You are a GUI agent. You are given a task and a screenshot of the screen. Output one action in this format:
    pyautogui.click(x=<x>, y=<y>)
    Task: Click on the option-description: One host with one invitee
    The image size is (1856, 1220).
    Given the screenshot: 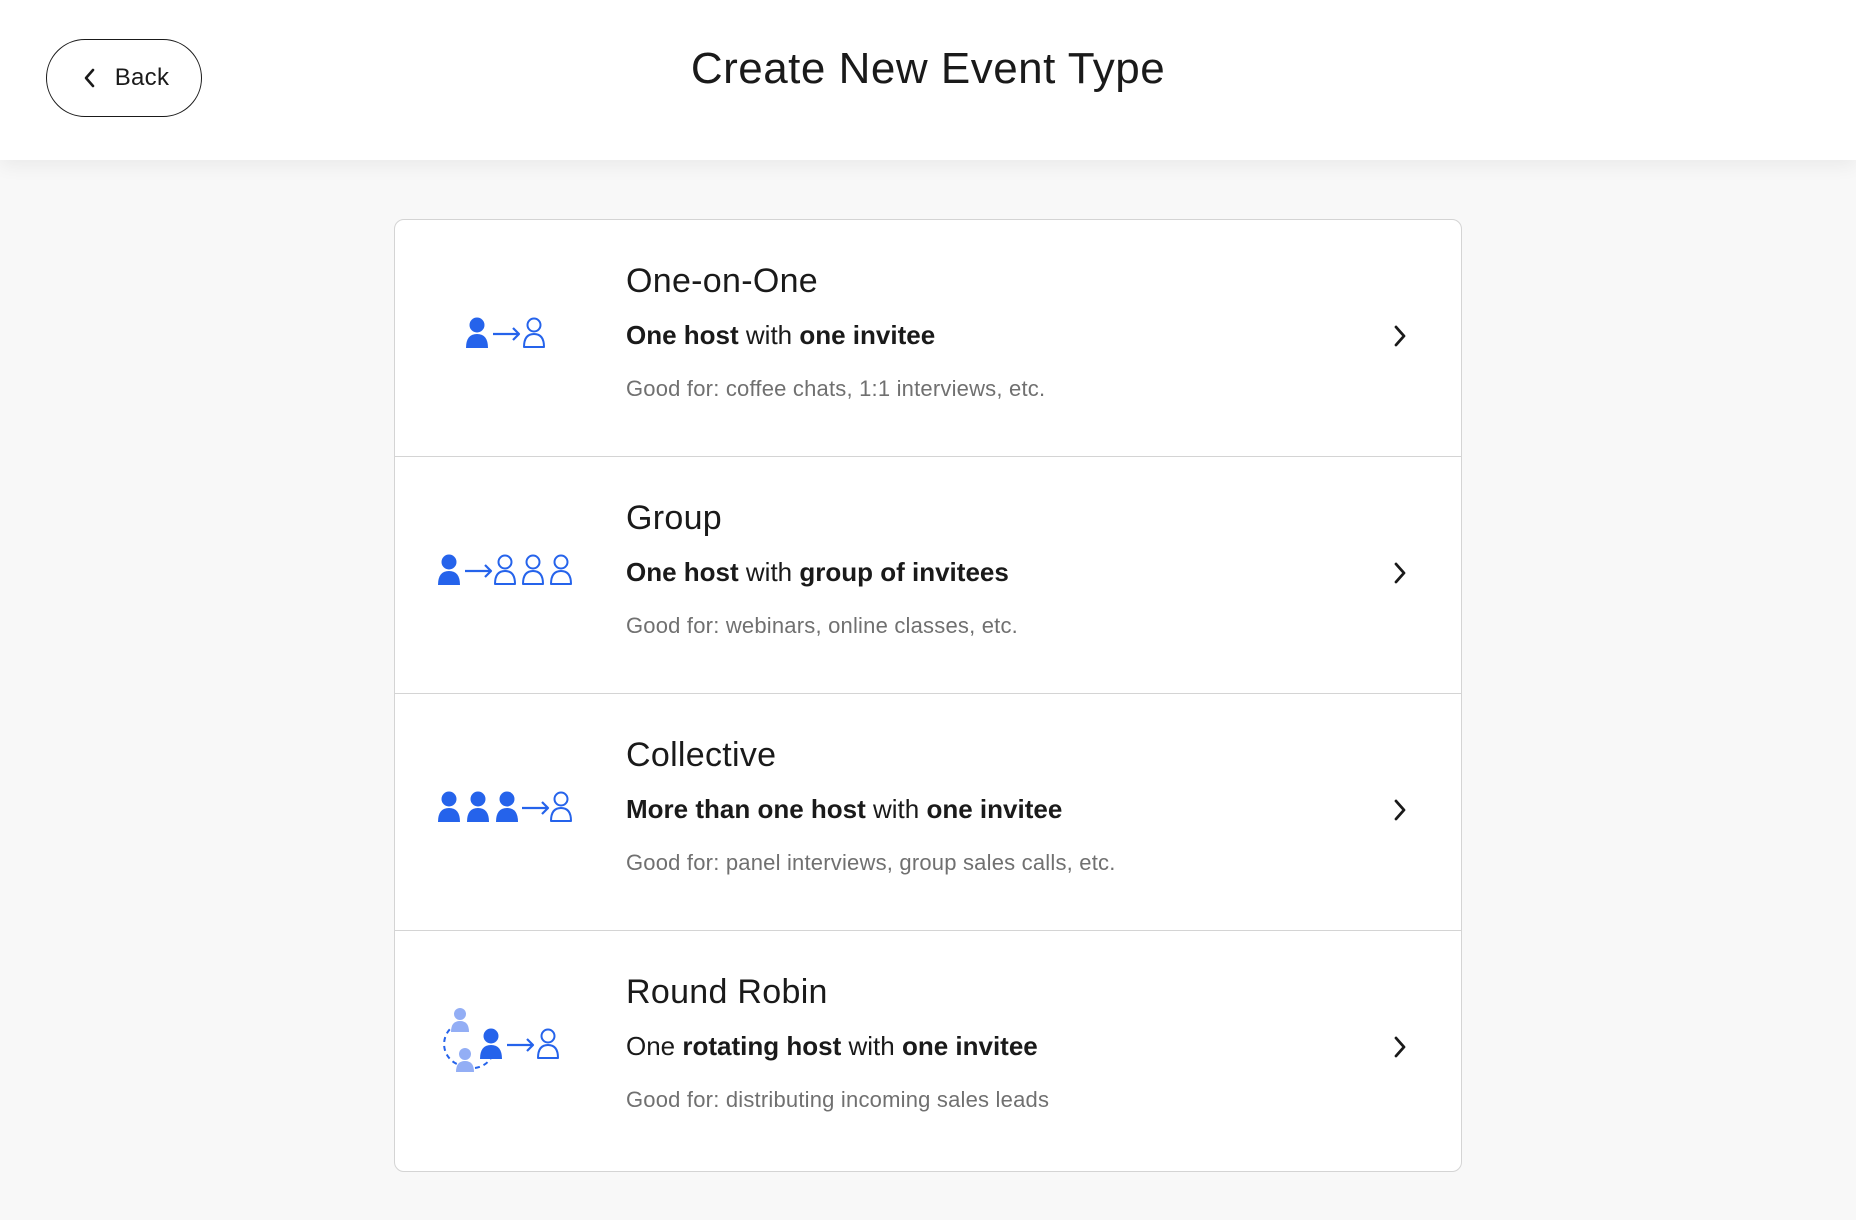 What is the action you would take?
    pyautogui.click(x=781, y=335)
    